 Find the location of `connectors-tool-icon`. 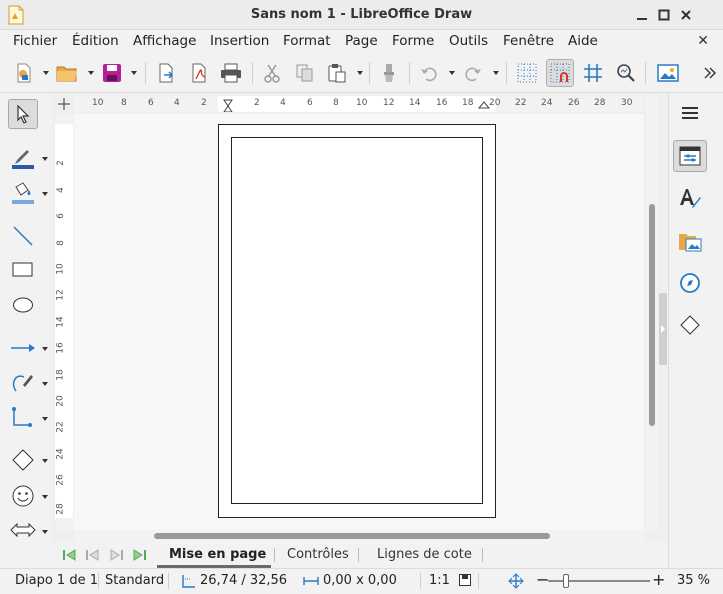

connectors-tool-icon is located at coordinates (23, 418).